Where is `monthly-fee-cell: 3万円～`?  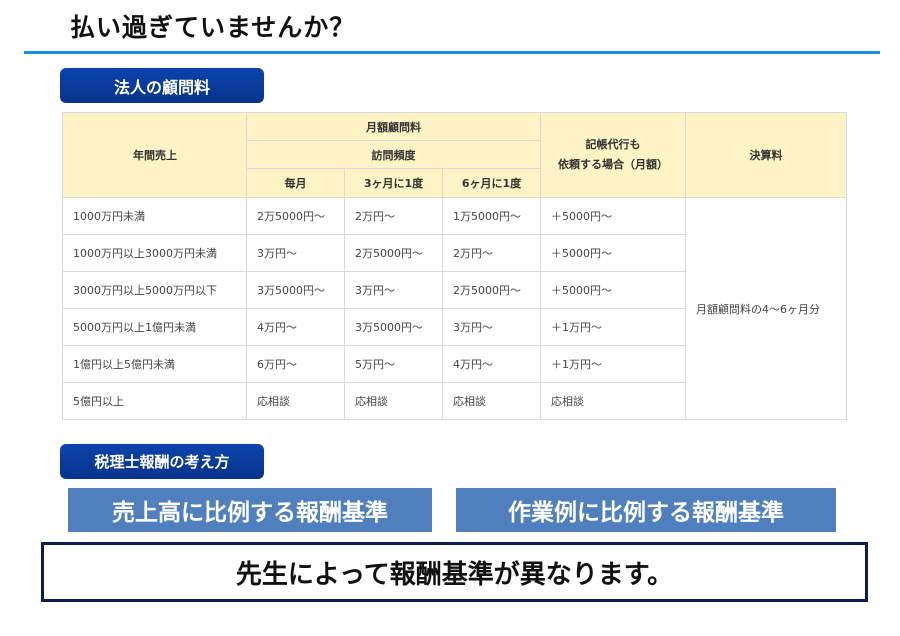
monthly-fee-cell: 3万円～ is located at coordinates (295, 253).